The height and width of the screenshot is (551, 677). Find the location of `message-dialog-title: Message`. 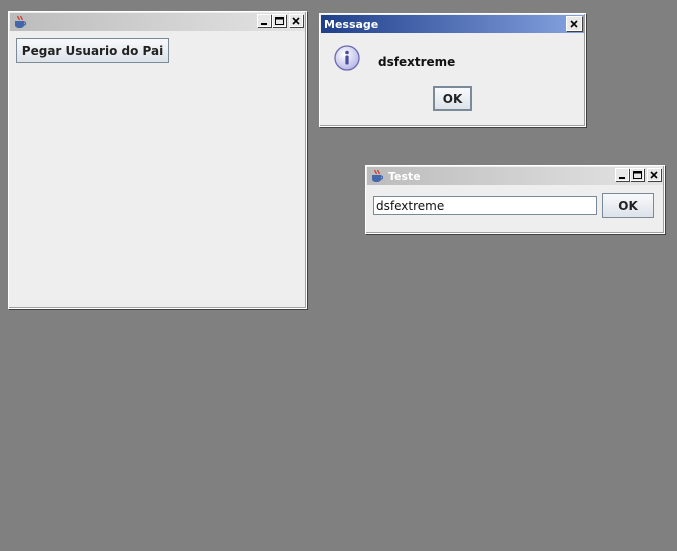

message-dialog-title: Message is located at coordinates (351, 24).